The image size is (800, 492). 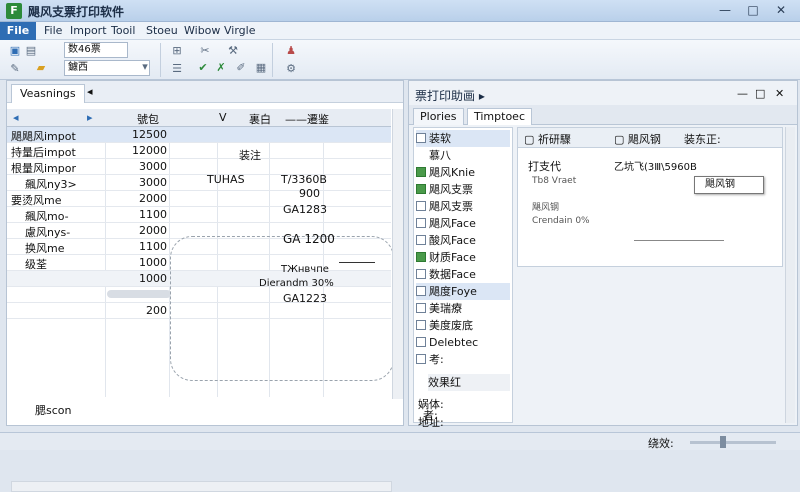 What do you see at coordinates (41, 68) in the screenshot?
I see `folder-icon: ▰` at bounding box center [41, 68].